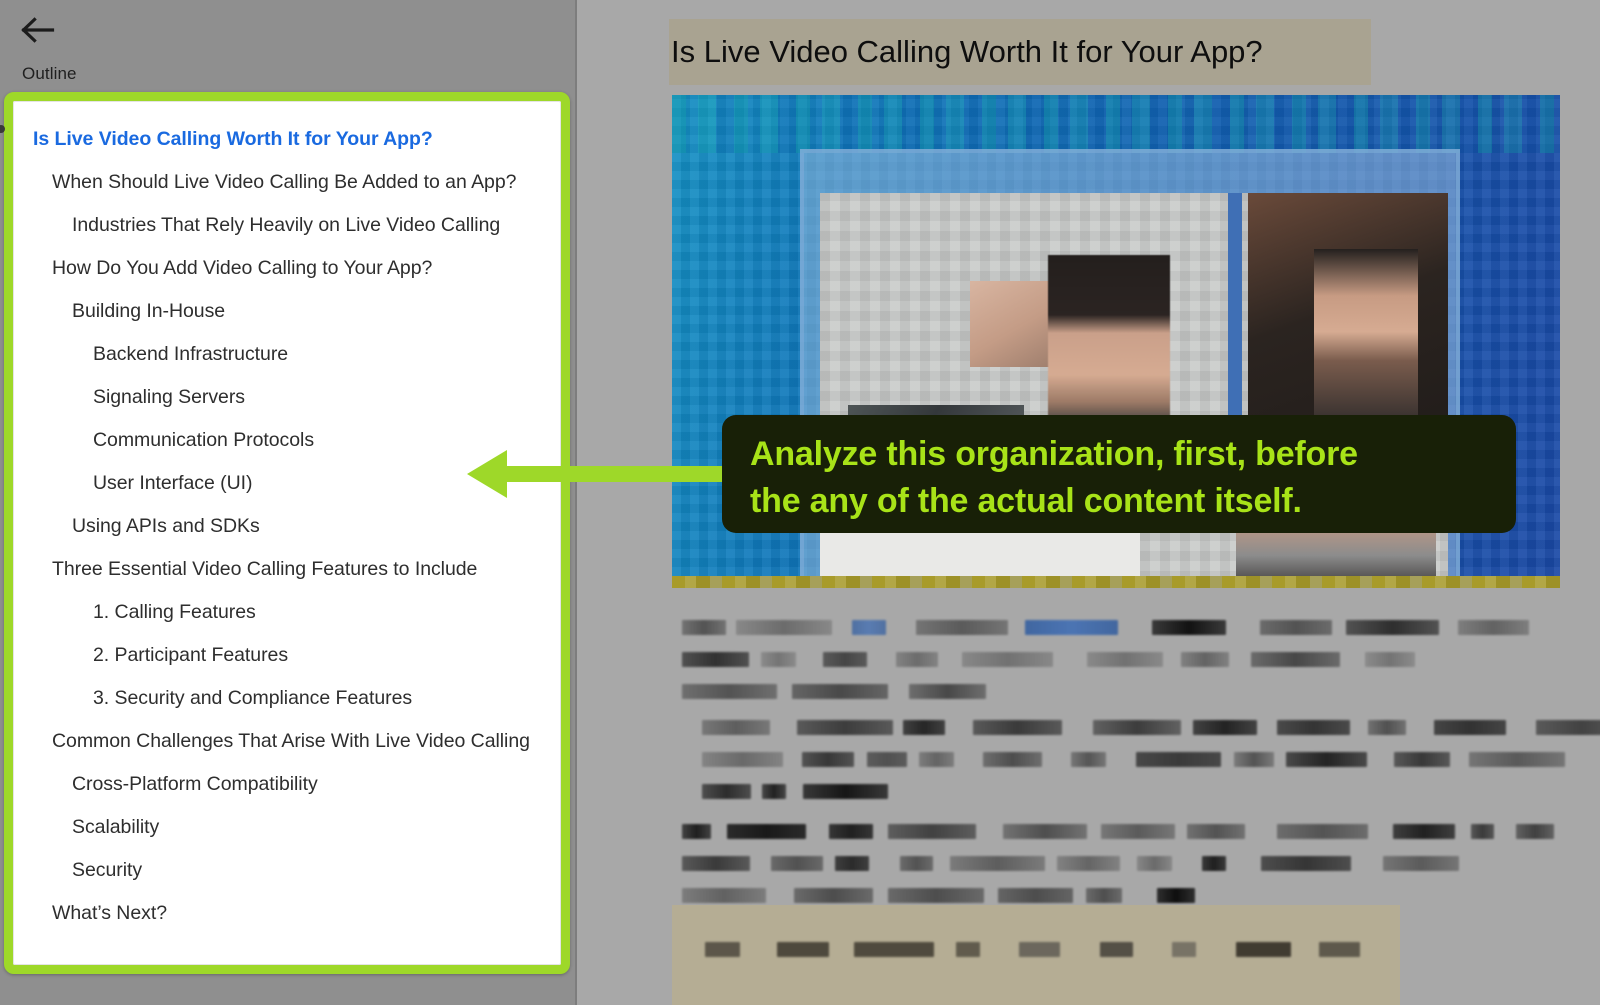  What do you see at coordinates (287, 396) in the screenshot?
I see `outline-item: Signaling Servers` at bounding box center [287, 396].